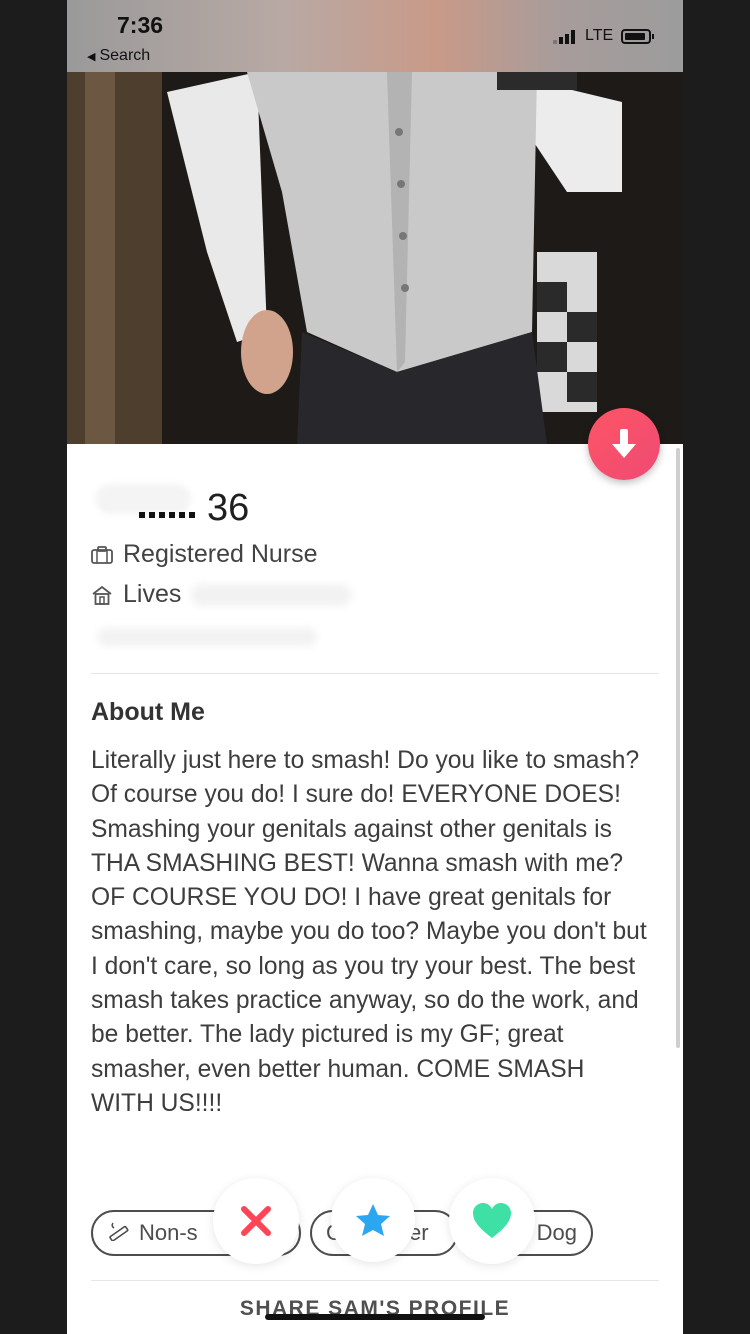  I want to click on redacted-name, so click(145, 499).